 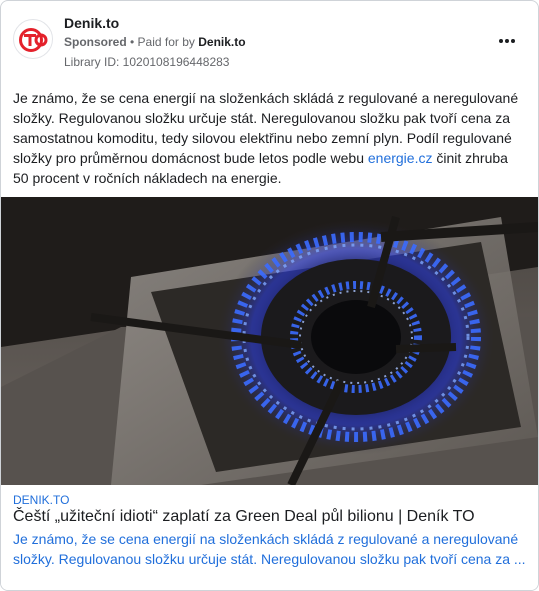 What do you see at coordinates (507, 41) in the screenshot?
I see `more-options-button` at bounding box center [507, 41].